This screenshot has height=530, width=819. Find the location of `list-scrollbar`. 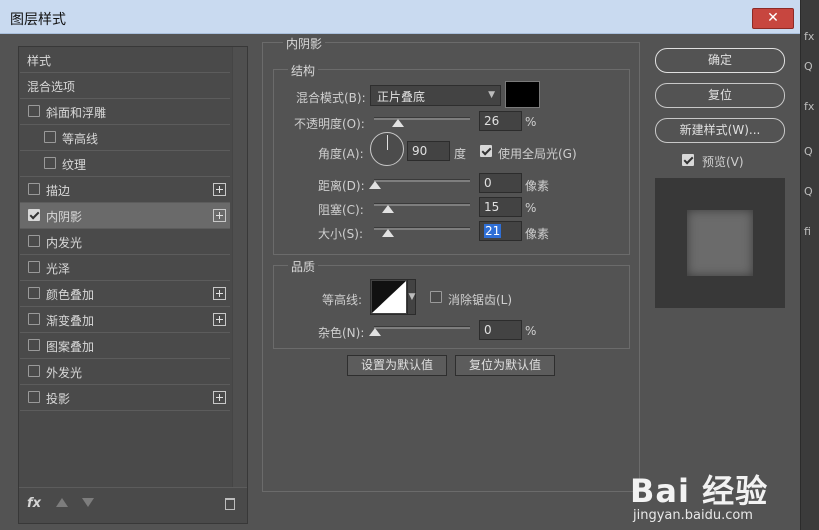

list-scrollbar is located at coordinates (239, 267).